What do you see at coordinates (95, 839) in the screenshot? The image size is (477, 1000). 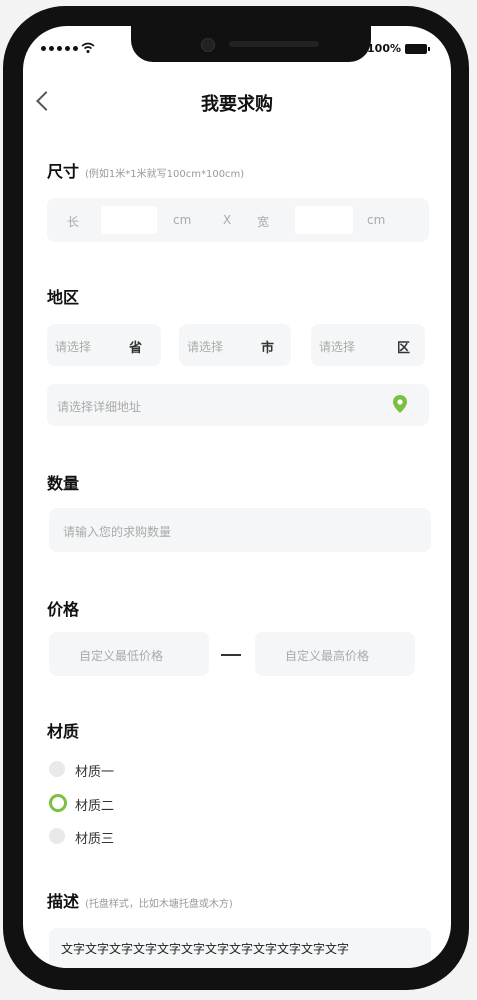 I see `material-three-label: 材质三` at bounding box center [95, 839].